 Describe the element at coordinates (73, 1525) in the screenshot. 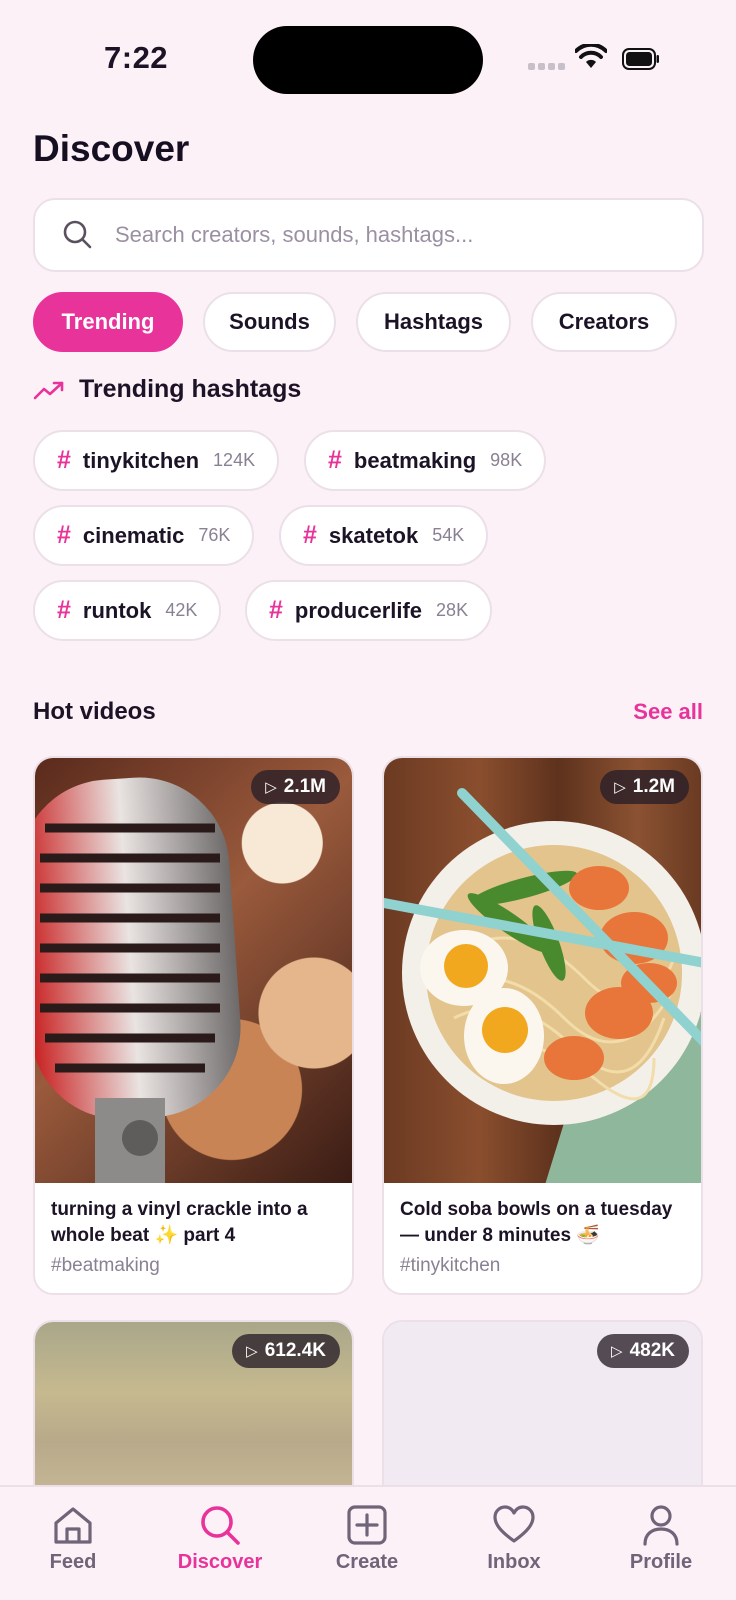

I see `home-icon` at that location.